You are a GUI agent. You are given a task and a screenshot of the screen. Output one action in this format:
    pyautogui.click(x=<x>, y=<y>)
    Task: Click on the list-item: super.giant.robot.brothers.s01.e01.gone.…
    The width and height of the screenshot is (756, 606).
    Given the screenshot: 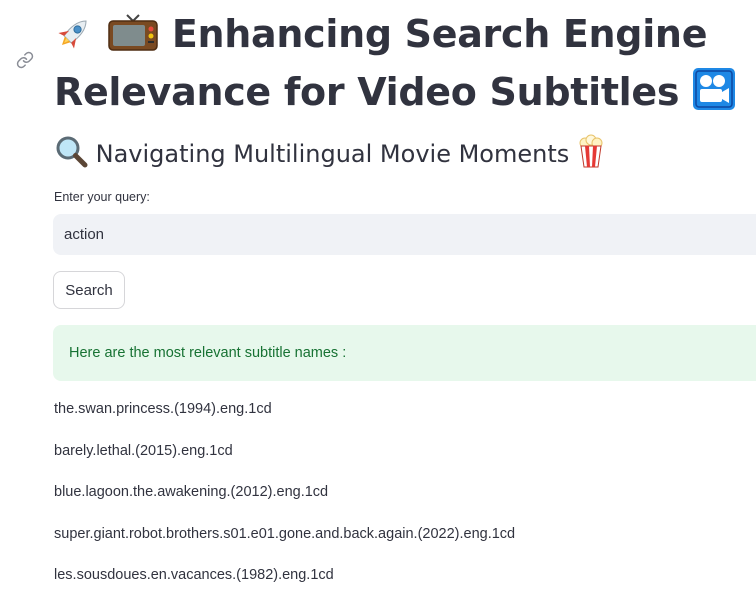 What is the action you would take?
    pyautogui.click(x=285, y=533)
    